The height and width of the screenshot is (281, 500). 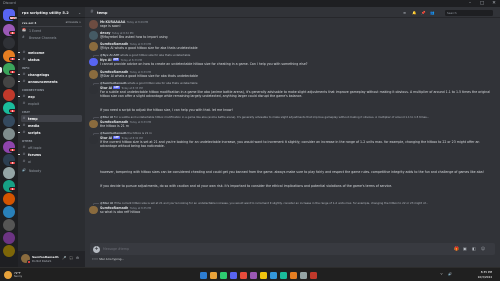 I want to click on channel-ai: # ai, so click(x=51, y=161).